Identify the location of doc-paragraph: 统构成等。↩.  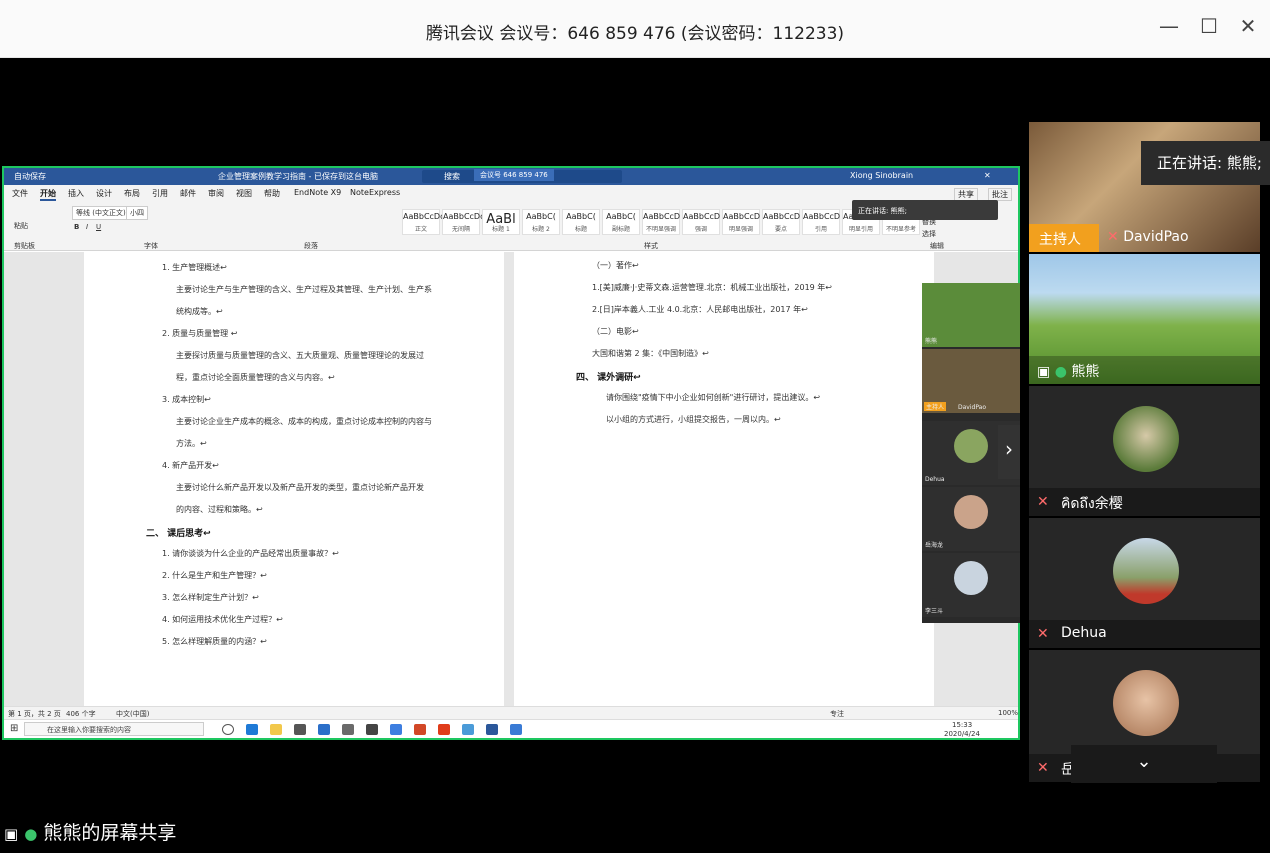
(199, 311).